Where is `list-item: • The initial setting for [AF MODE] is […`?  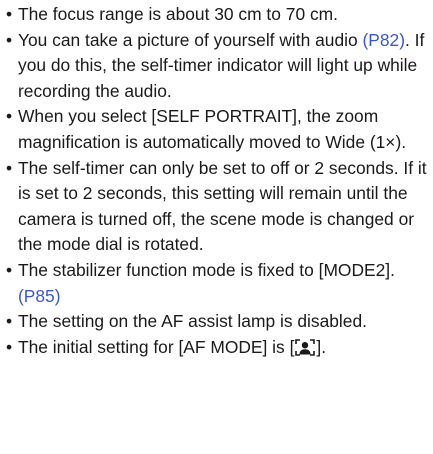
list-item: • The initial setting for [AF MODE] is [… is located at coordinates (217, 349).